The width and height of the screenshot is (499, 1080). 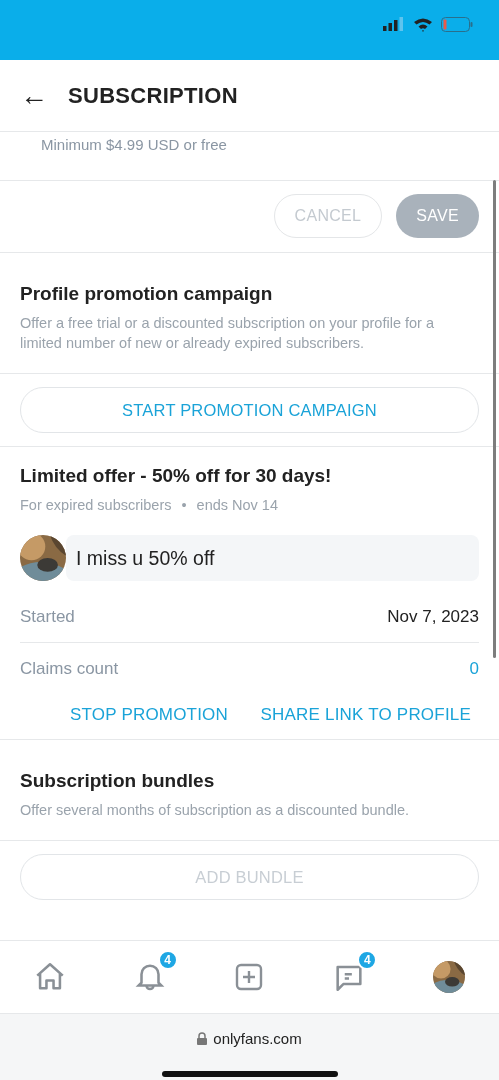 I want to click on info-label: Claims count, so click(x=69, y=669).